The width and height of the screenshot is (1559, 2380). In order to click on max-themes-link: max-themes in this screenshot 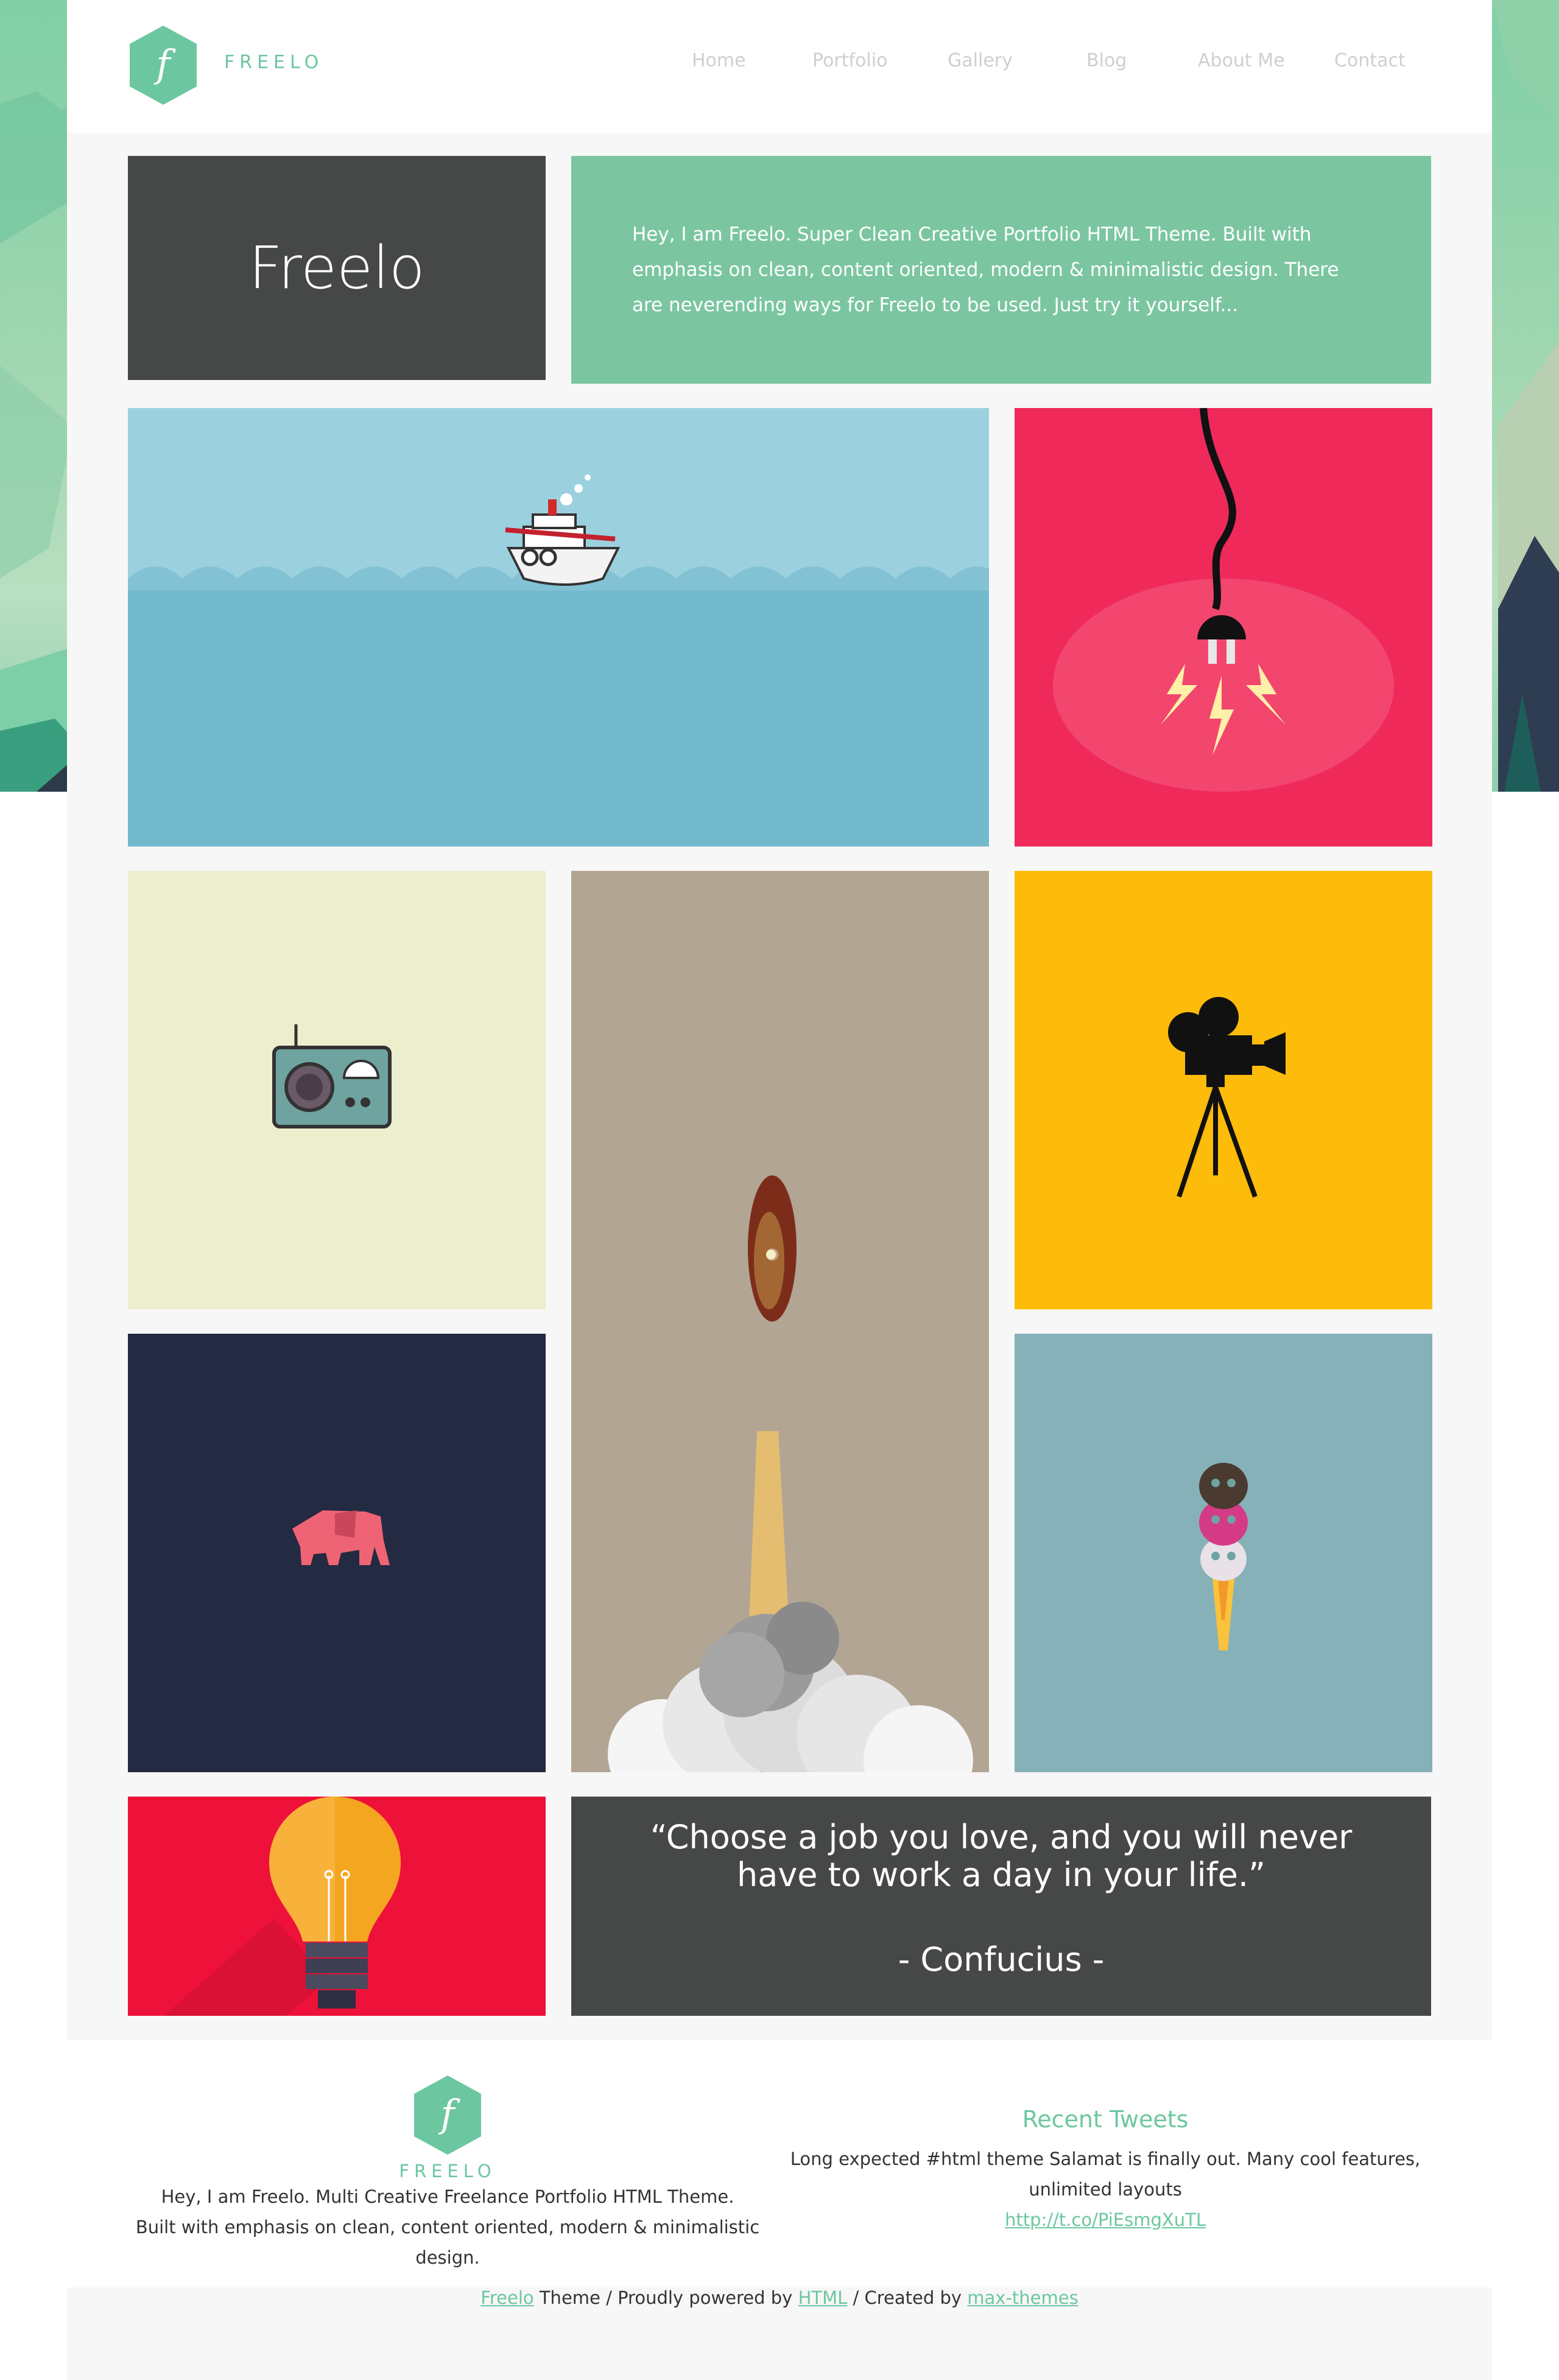, I will do `click(1023, 2297)`.